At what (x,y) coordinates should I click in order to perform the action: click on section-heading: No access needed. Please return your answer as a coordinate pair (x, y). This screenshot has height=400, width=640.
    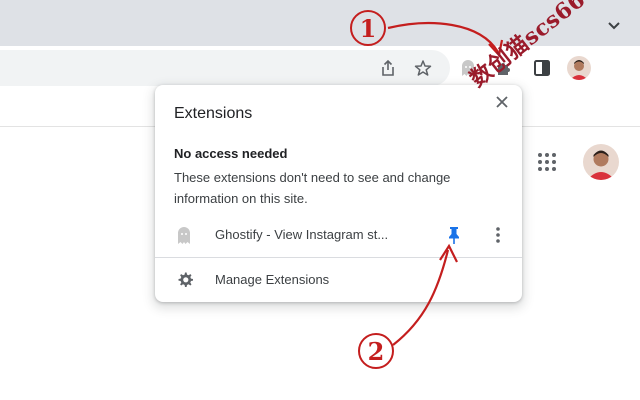
    Looking at the image, I should click on (231, 153).